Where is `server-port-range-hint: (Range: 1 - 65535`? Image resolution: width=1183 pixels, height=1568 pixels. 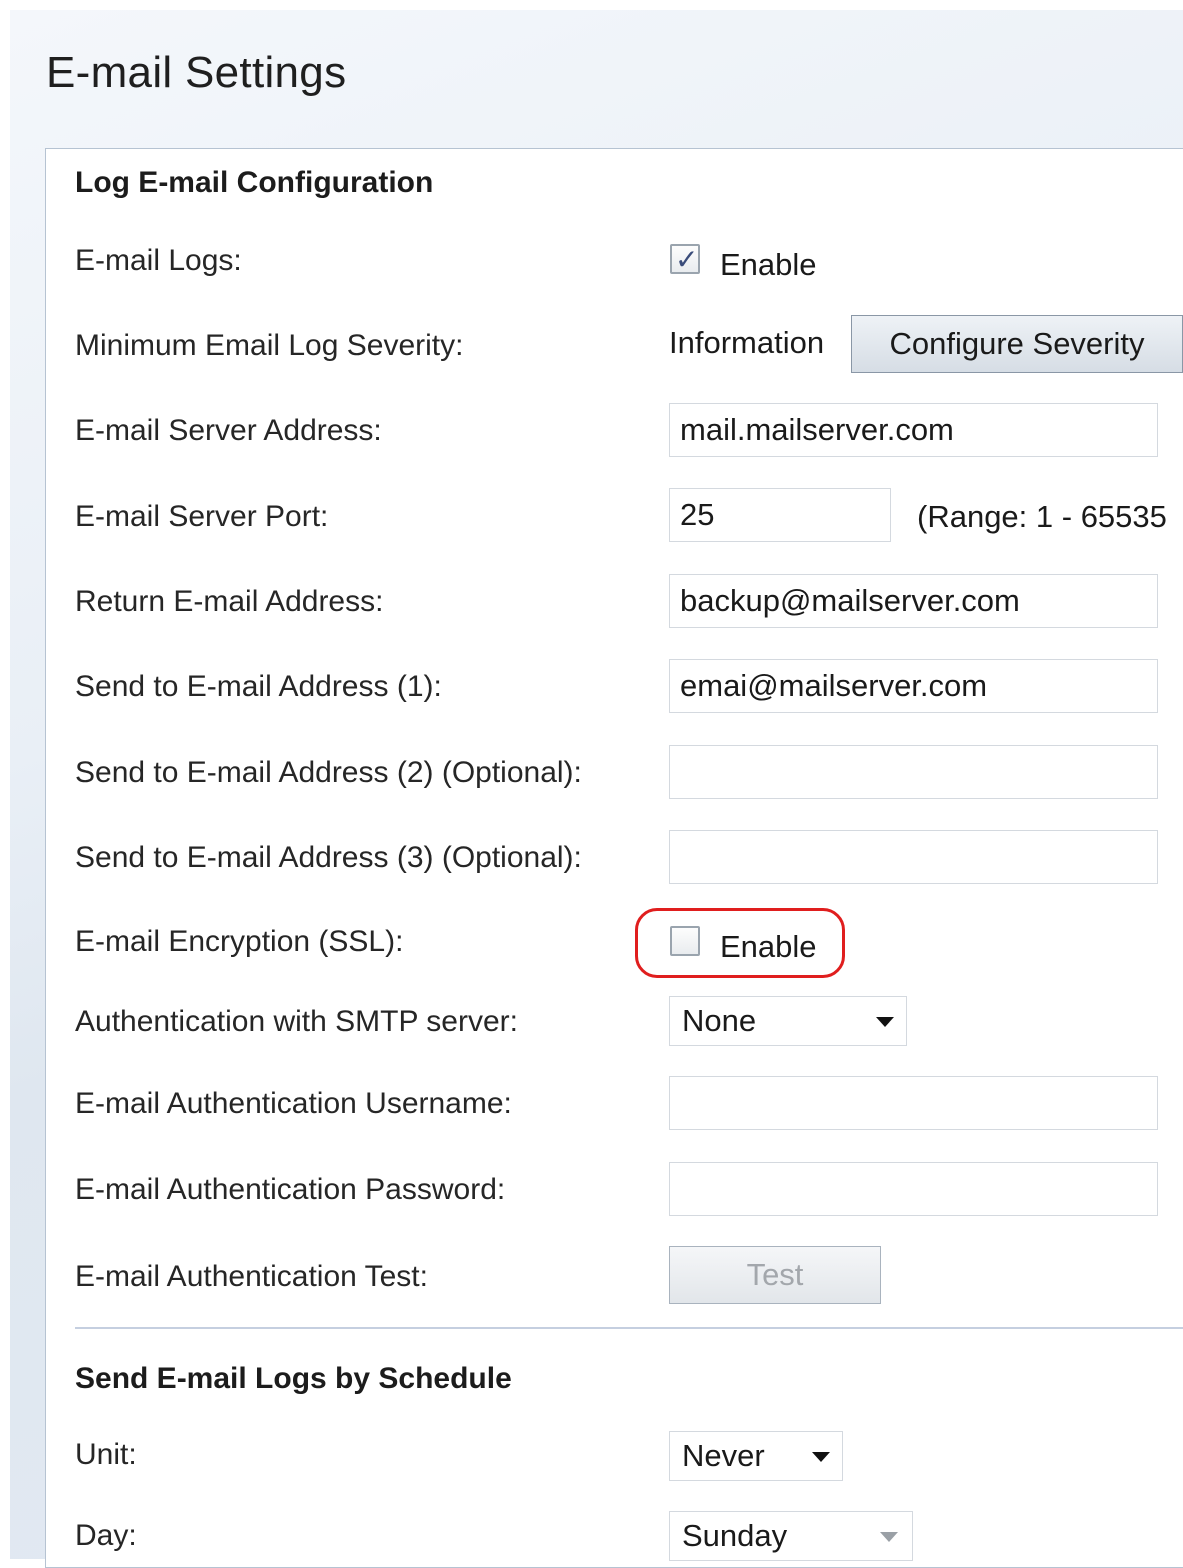
server-port-range-hint: (Range: 1 - 65535 is located at coordinates (1042, 516).